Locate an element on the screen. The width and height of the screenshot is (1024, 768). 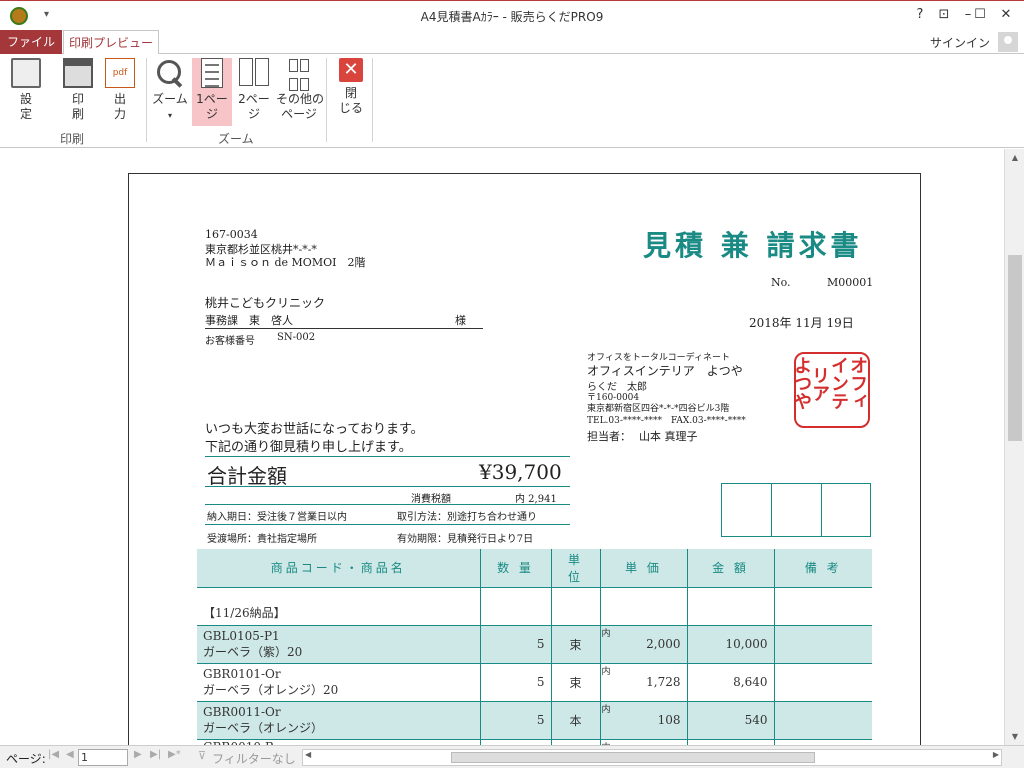
horizontal-scrollbar: ◀ ▶ is located at coordinates (652, 757).